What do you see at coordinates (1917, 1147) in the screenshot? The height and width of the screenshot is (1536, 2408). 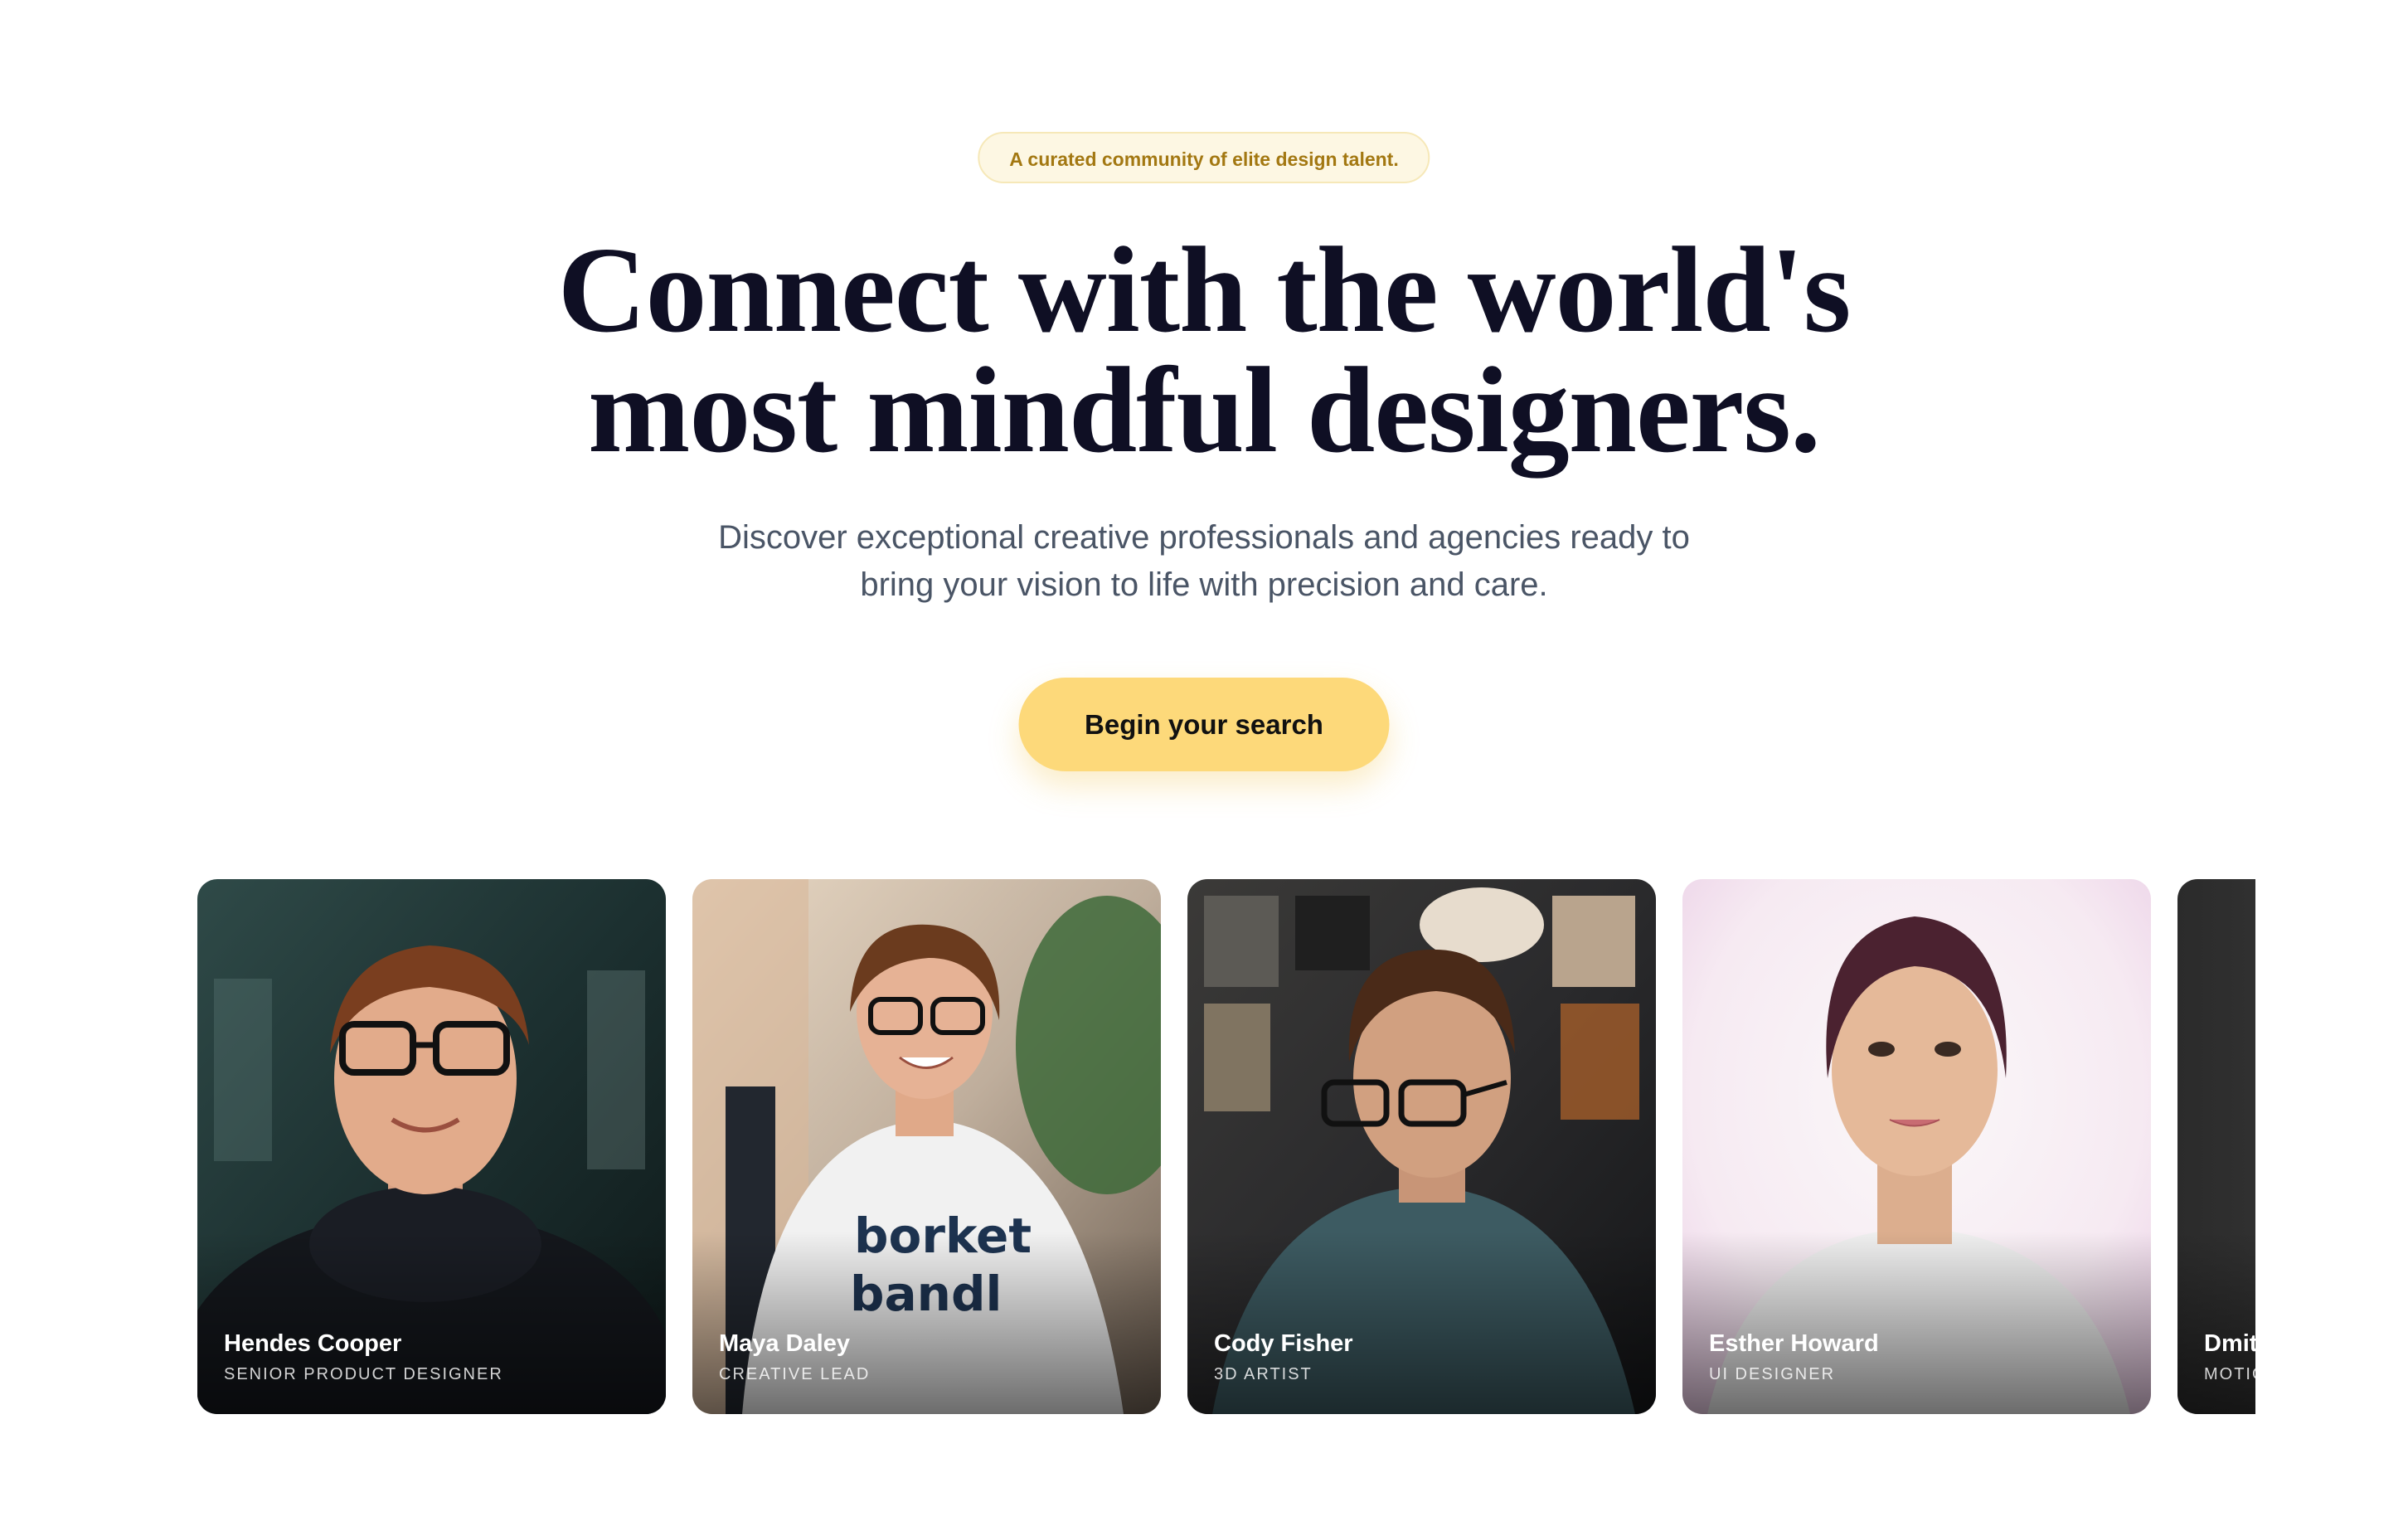 I see `designer-card: Esther Howard UI Designer` at bounding box center [1917, 1147].